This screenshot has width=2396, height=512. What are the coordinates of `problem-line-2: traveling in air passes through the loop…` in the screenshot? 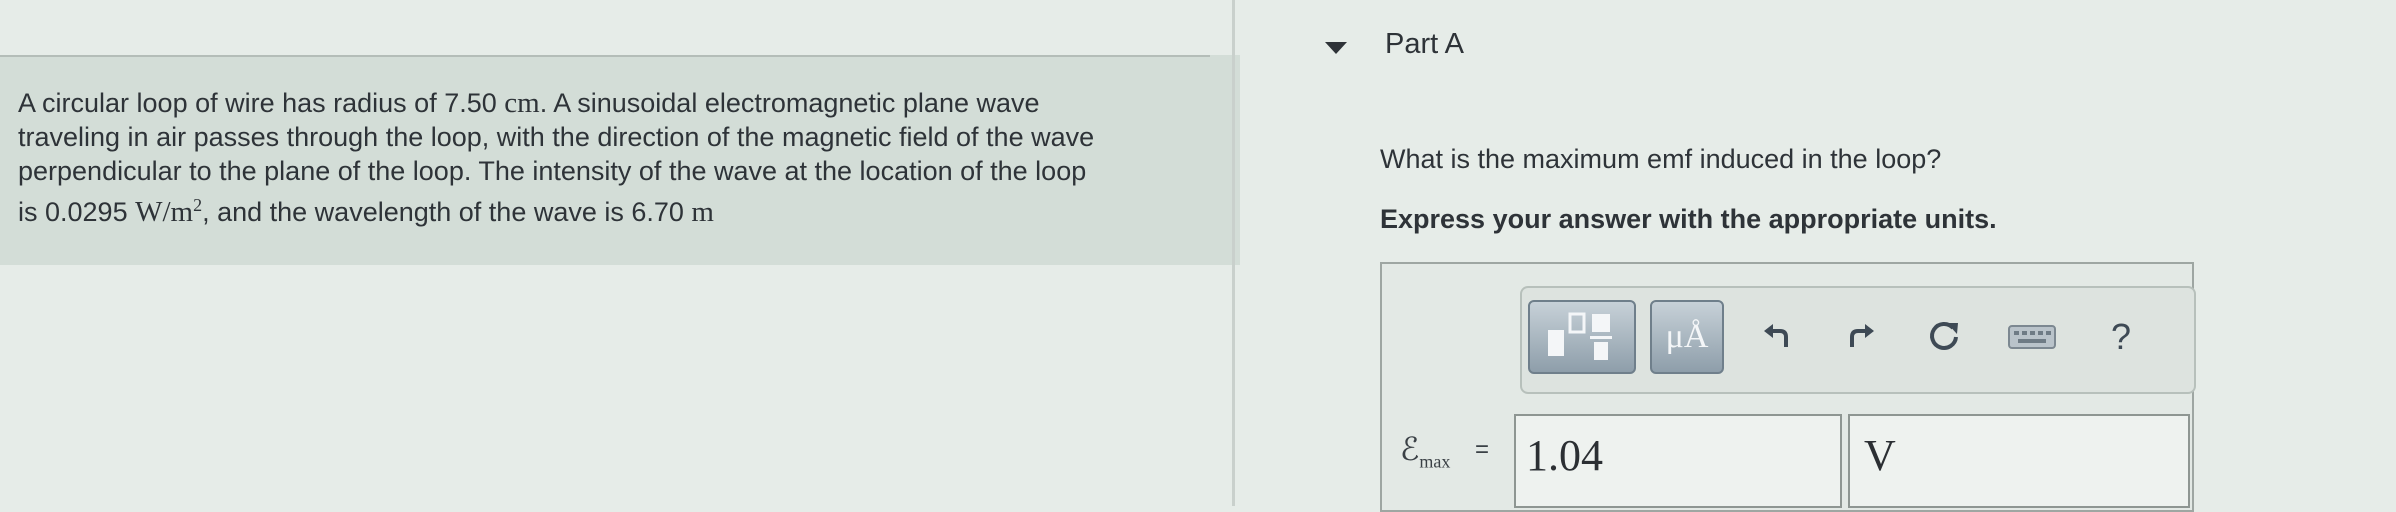 It's located at (556, 137).